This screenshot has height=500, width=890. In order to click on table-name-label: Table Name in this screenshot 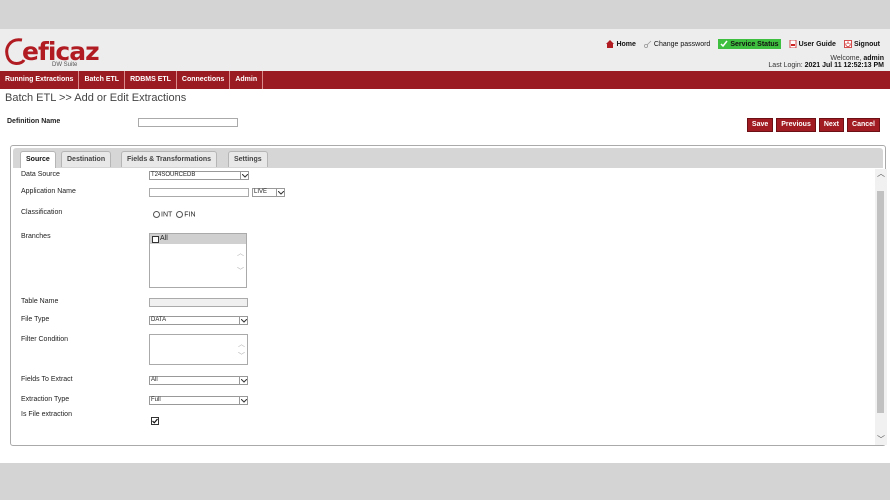, I will do `click(40, 301)`.